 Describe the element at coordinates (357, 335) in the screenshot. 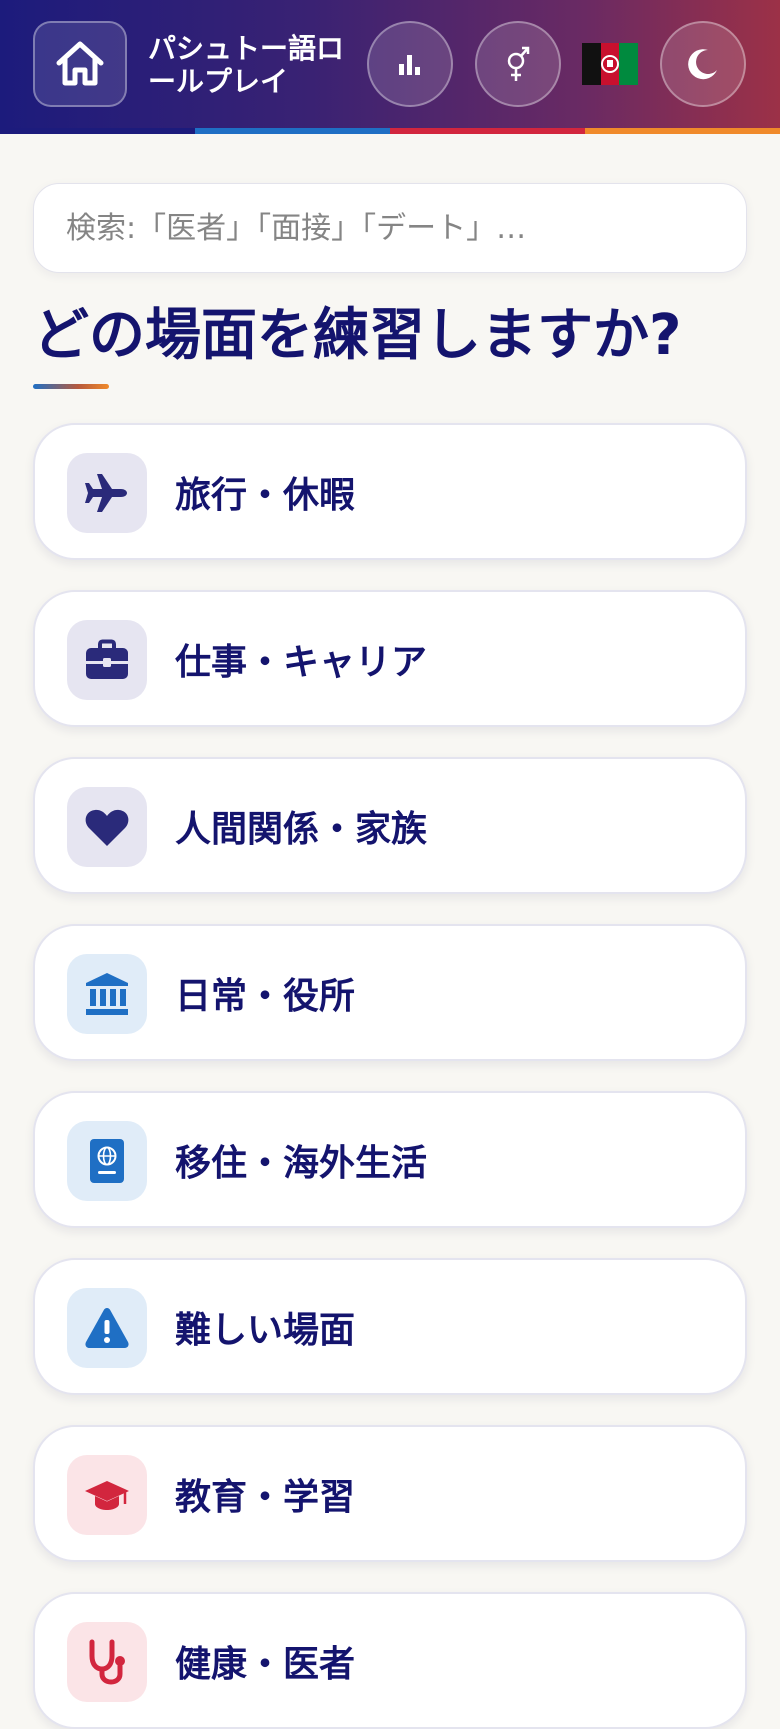

I see `page-title: どの場面を練習しますか?` at that location.